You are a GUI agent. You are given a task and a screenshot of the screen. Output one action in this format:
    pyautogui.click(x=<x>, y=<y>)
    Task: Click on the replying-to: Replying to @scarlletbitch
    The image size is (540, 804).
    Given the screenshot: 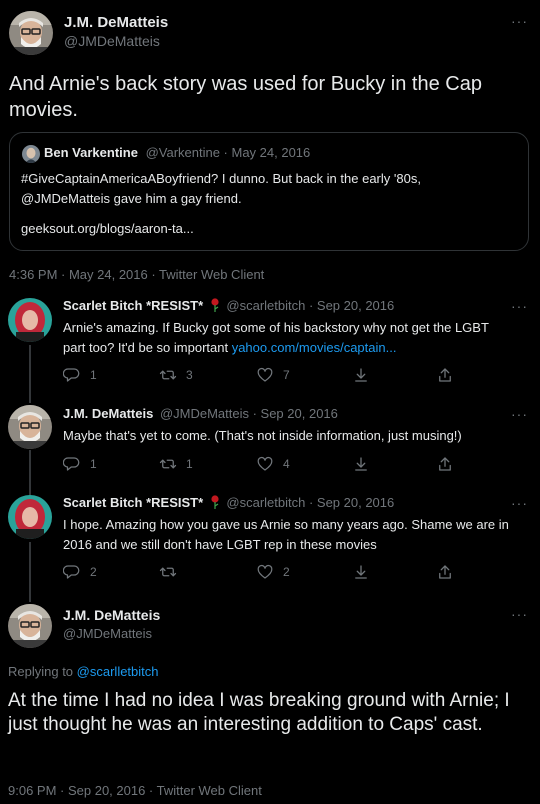 What is the action you would take?
    pyautogui.click(x=83, y=671)
    